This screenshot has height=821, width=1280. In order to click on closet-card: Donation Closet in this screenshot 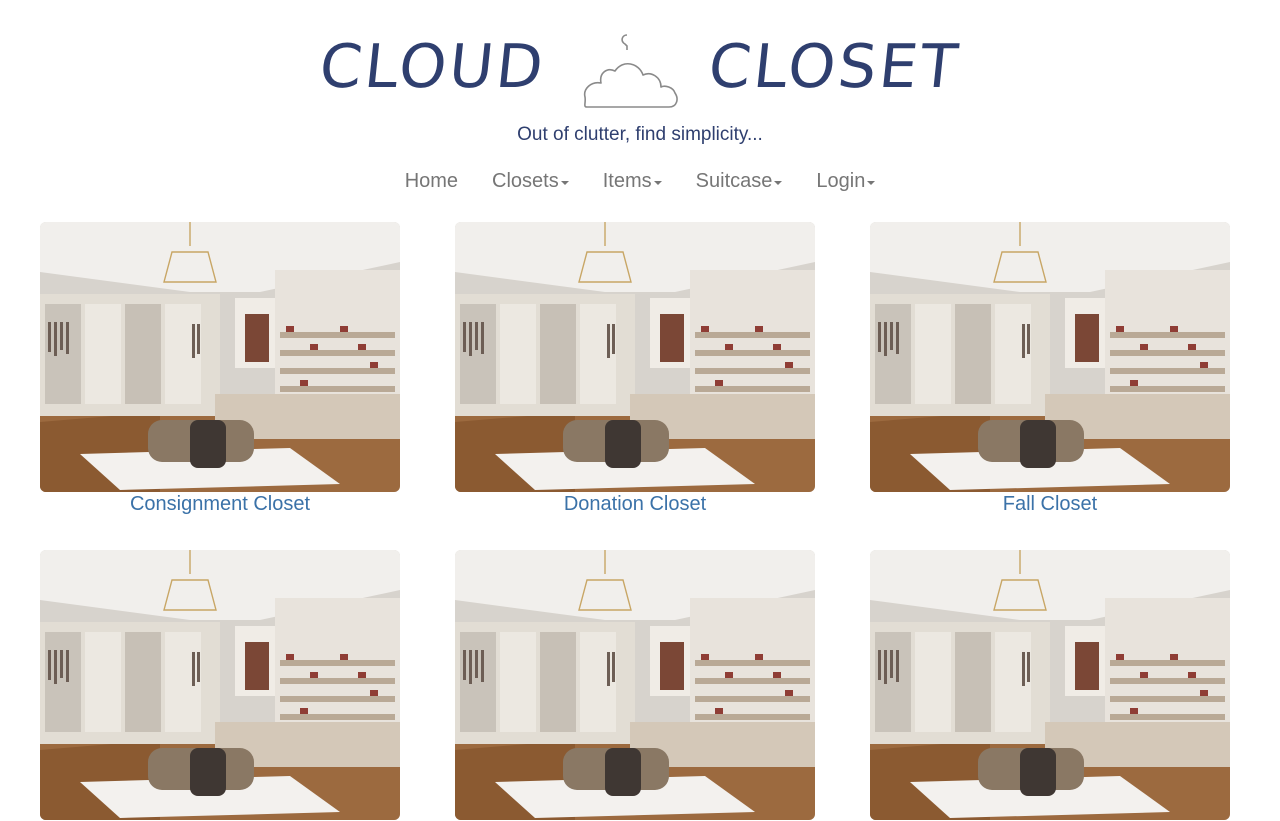, I will do `click(635, 369)`.